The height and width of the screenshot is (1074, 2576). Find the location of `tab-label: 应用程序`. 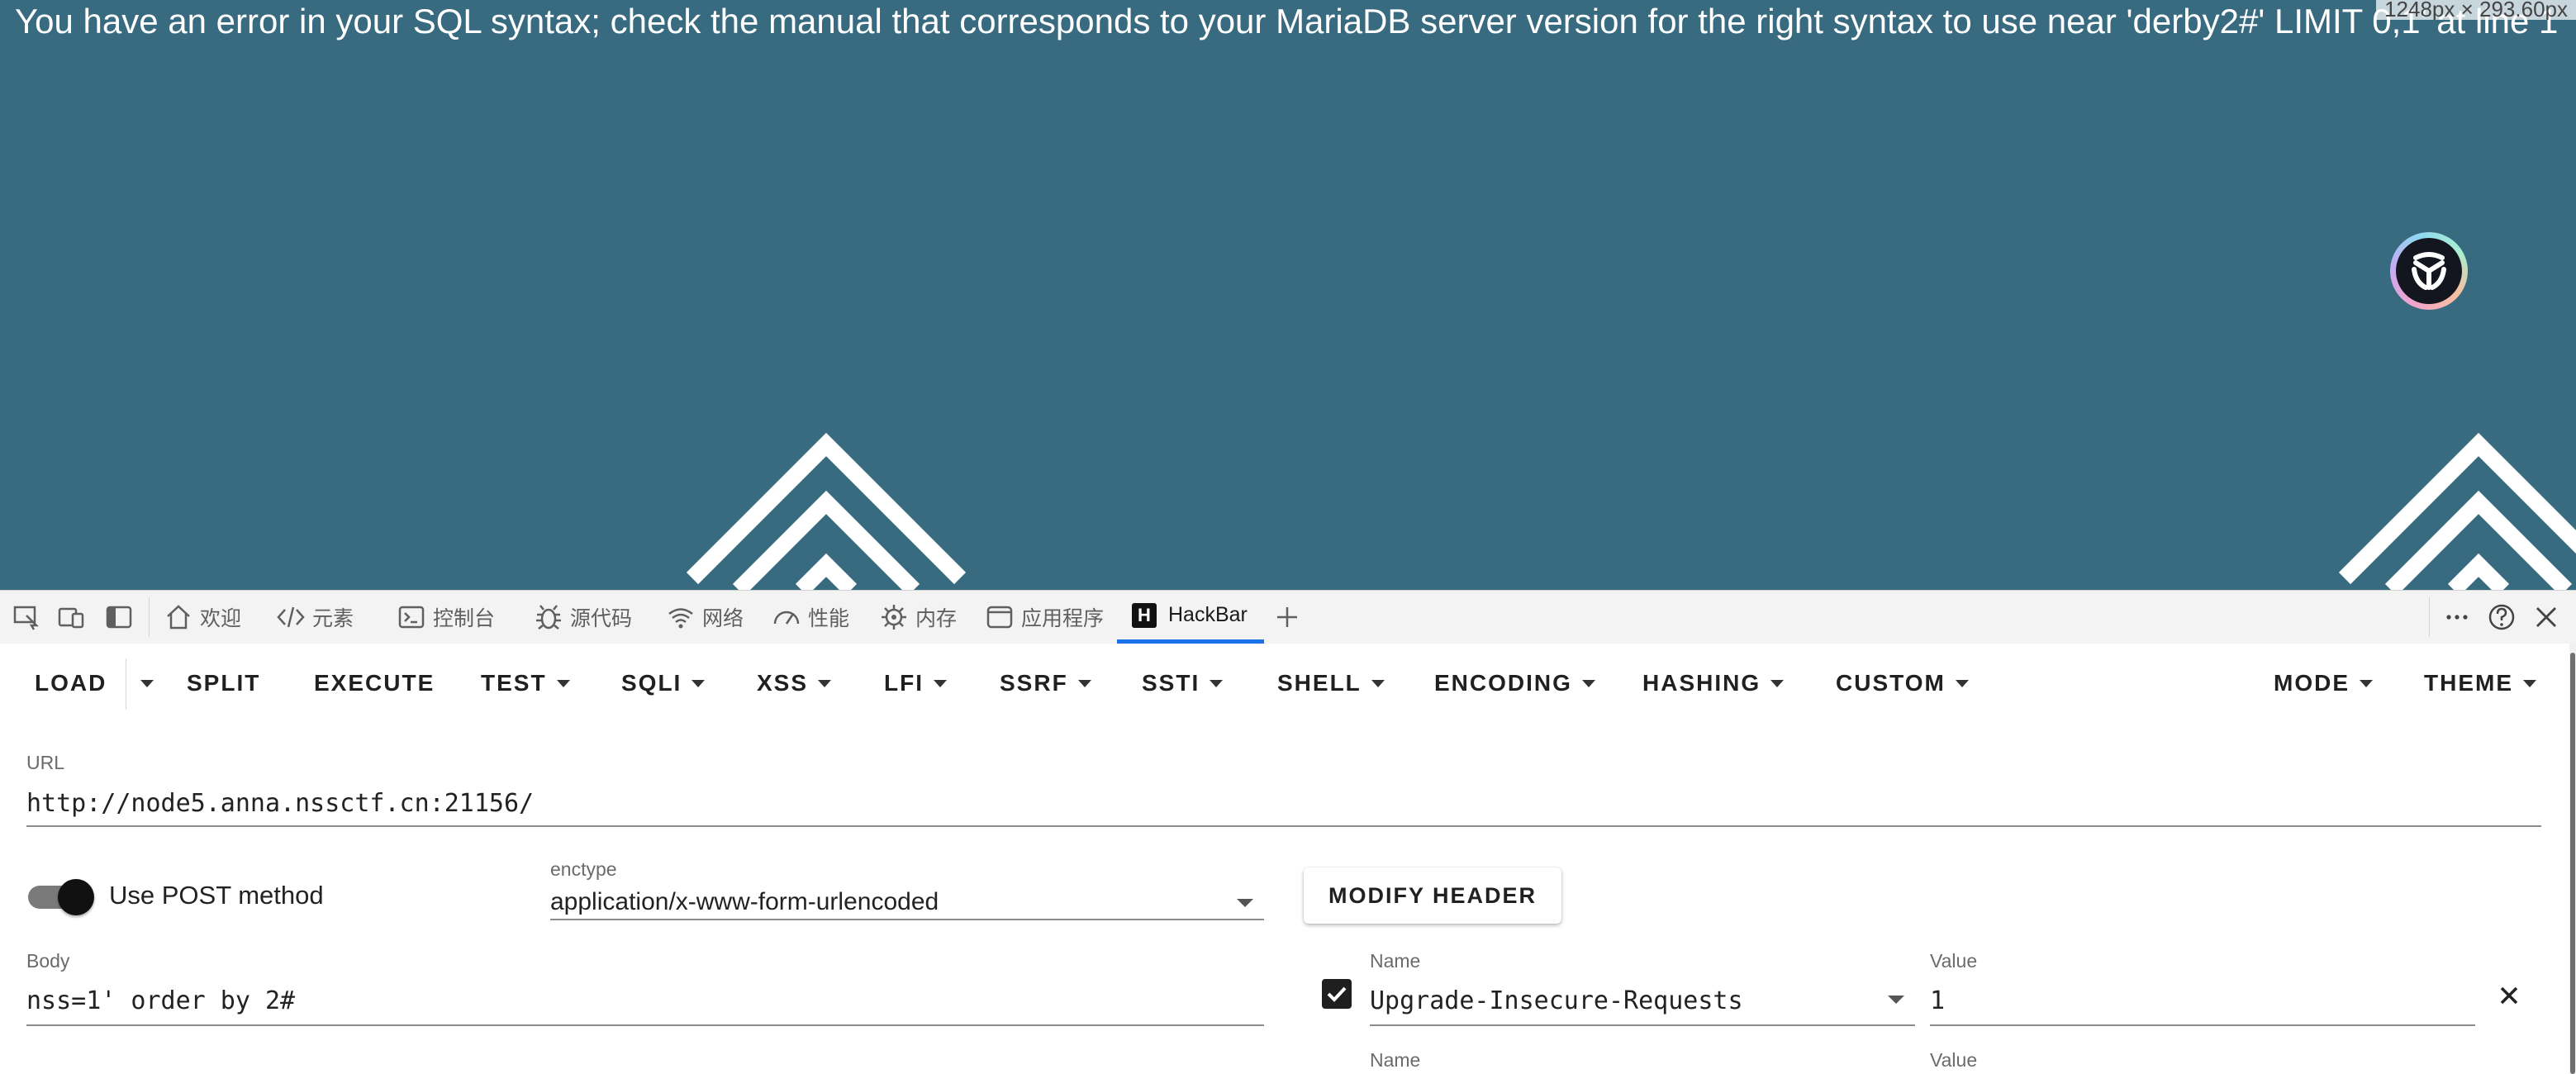

tab-label: 应用程序 is located at coordinates (1063, 618).